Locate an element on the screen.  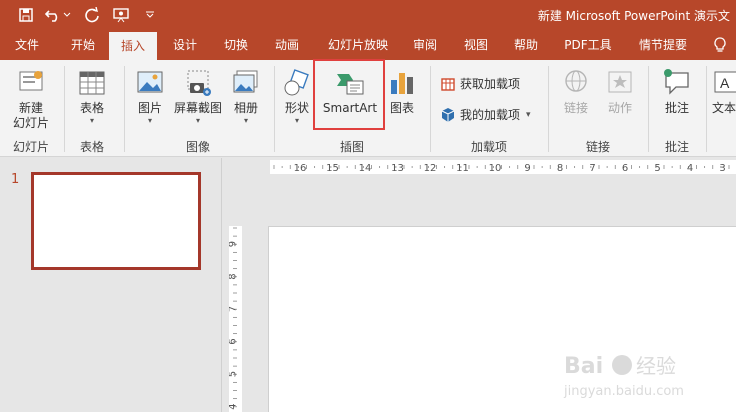
lightbulb-icon is located at coordinates (720, 45).